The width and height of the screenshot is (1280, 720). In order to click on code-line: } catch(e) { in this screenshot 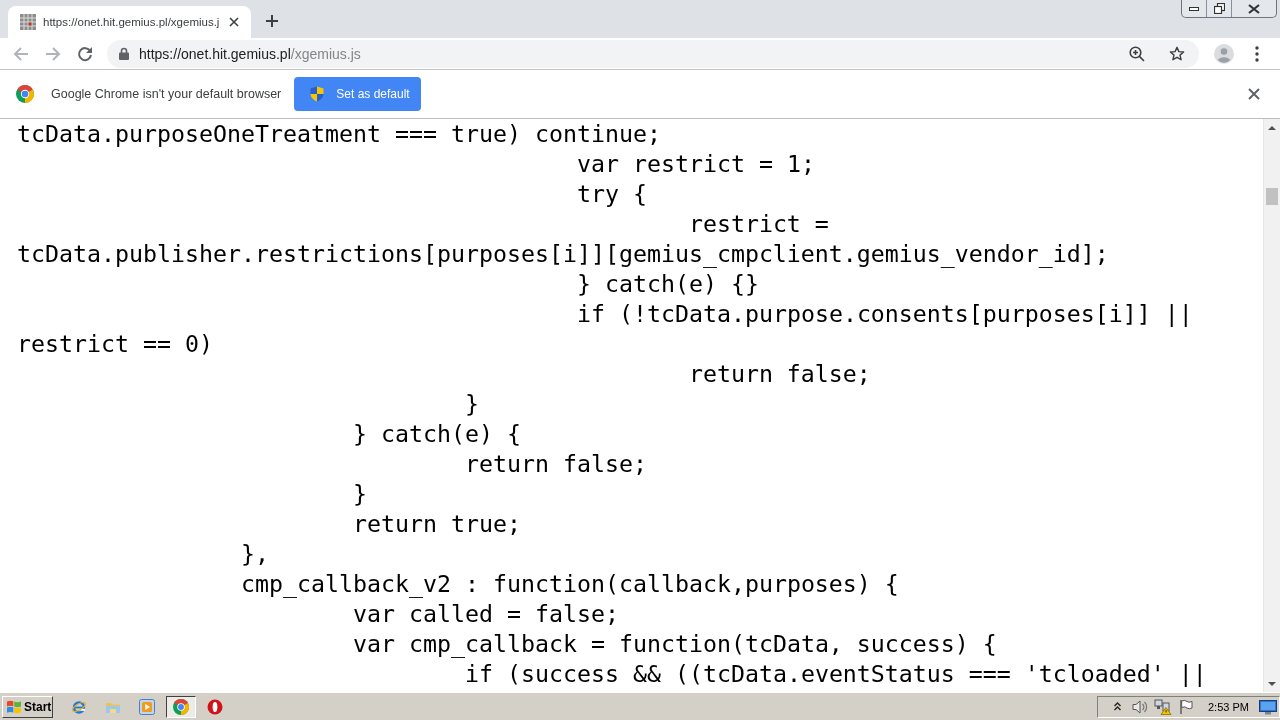, I will do `click(436, 433)`.